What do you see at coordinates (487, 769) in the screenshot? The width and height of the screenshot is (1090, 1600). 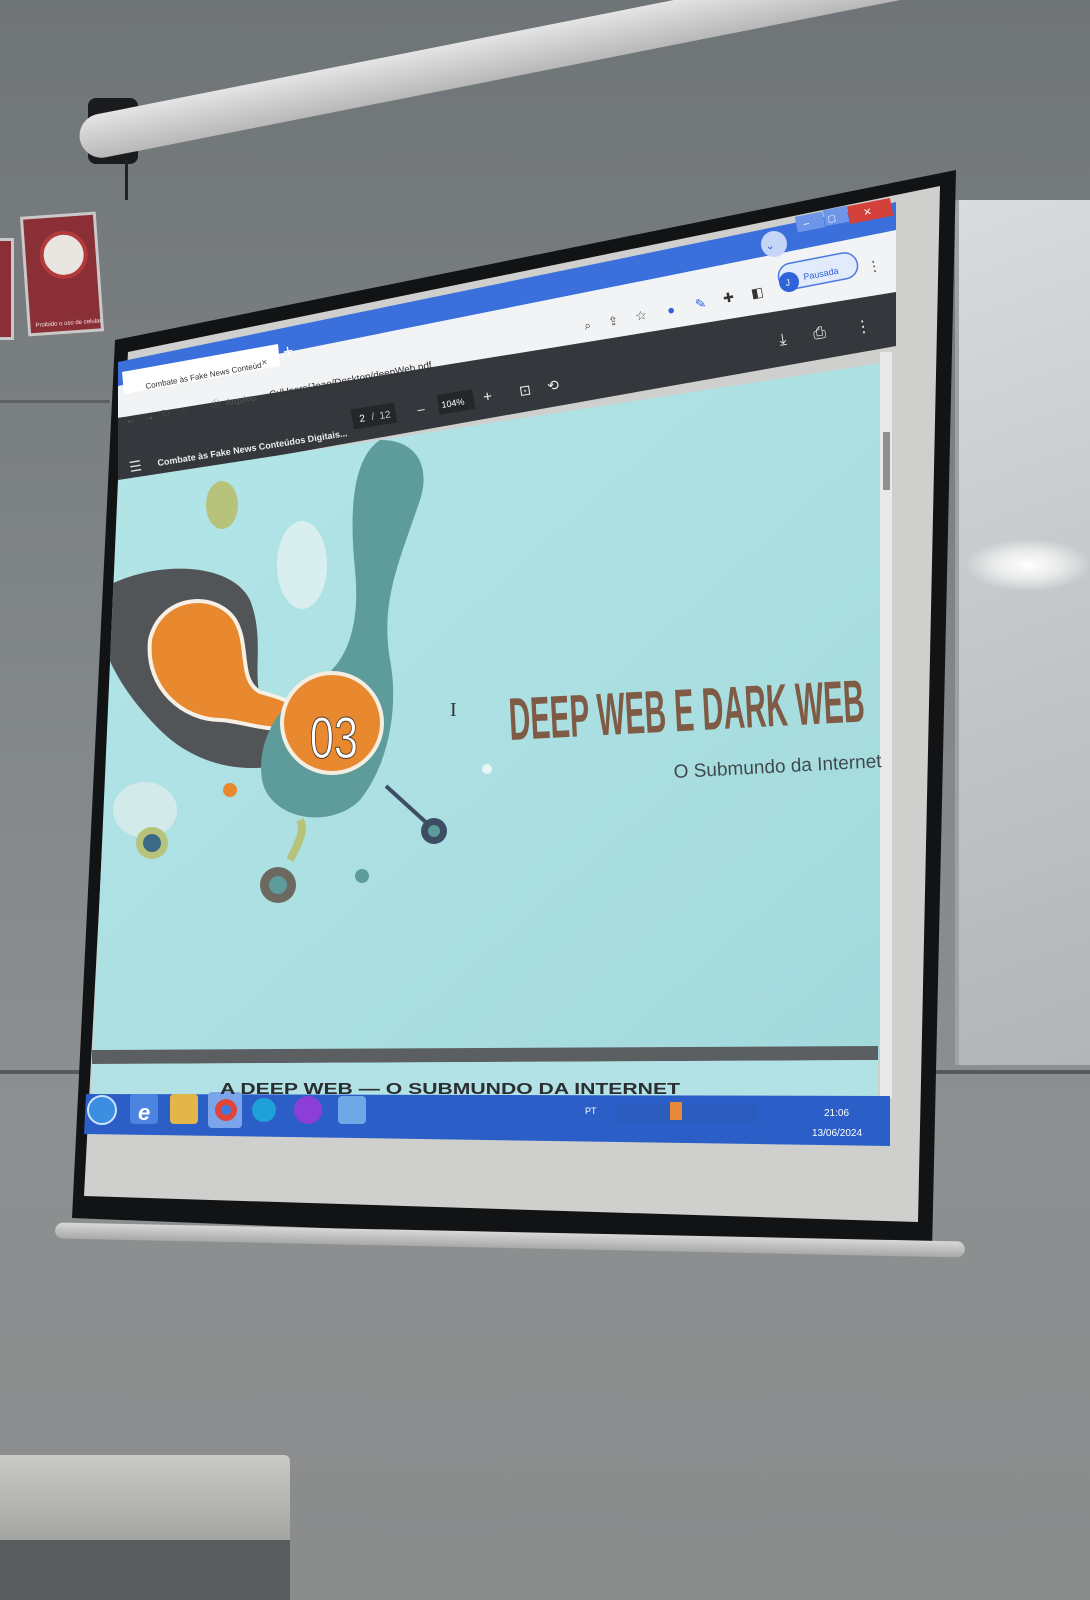 I see `slide-white-dot` at bounding box center [487, 769].